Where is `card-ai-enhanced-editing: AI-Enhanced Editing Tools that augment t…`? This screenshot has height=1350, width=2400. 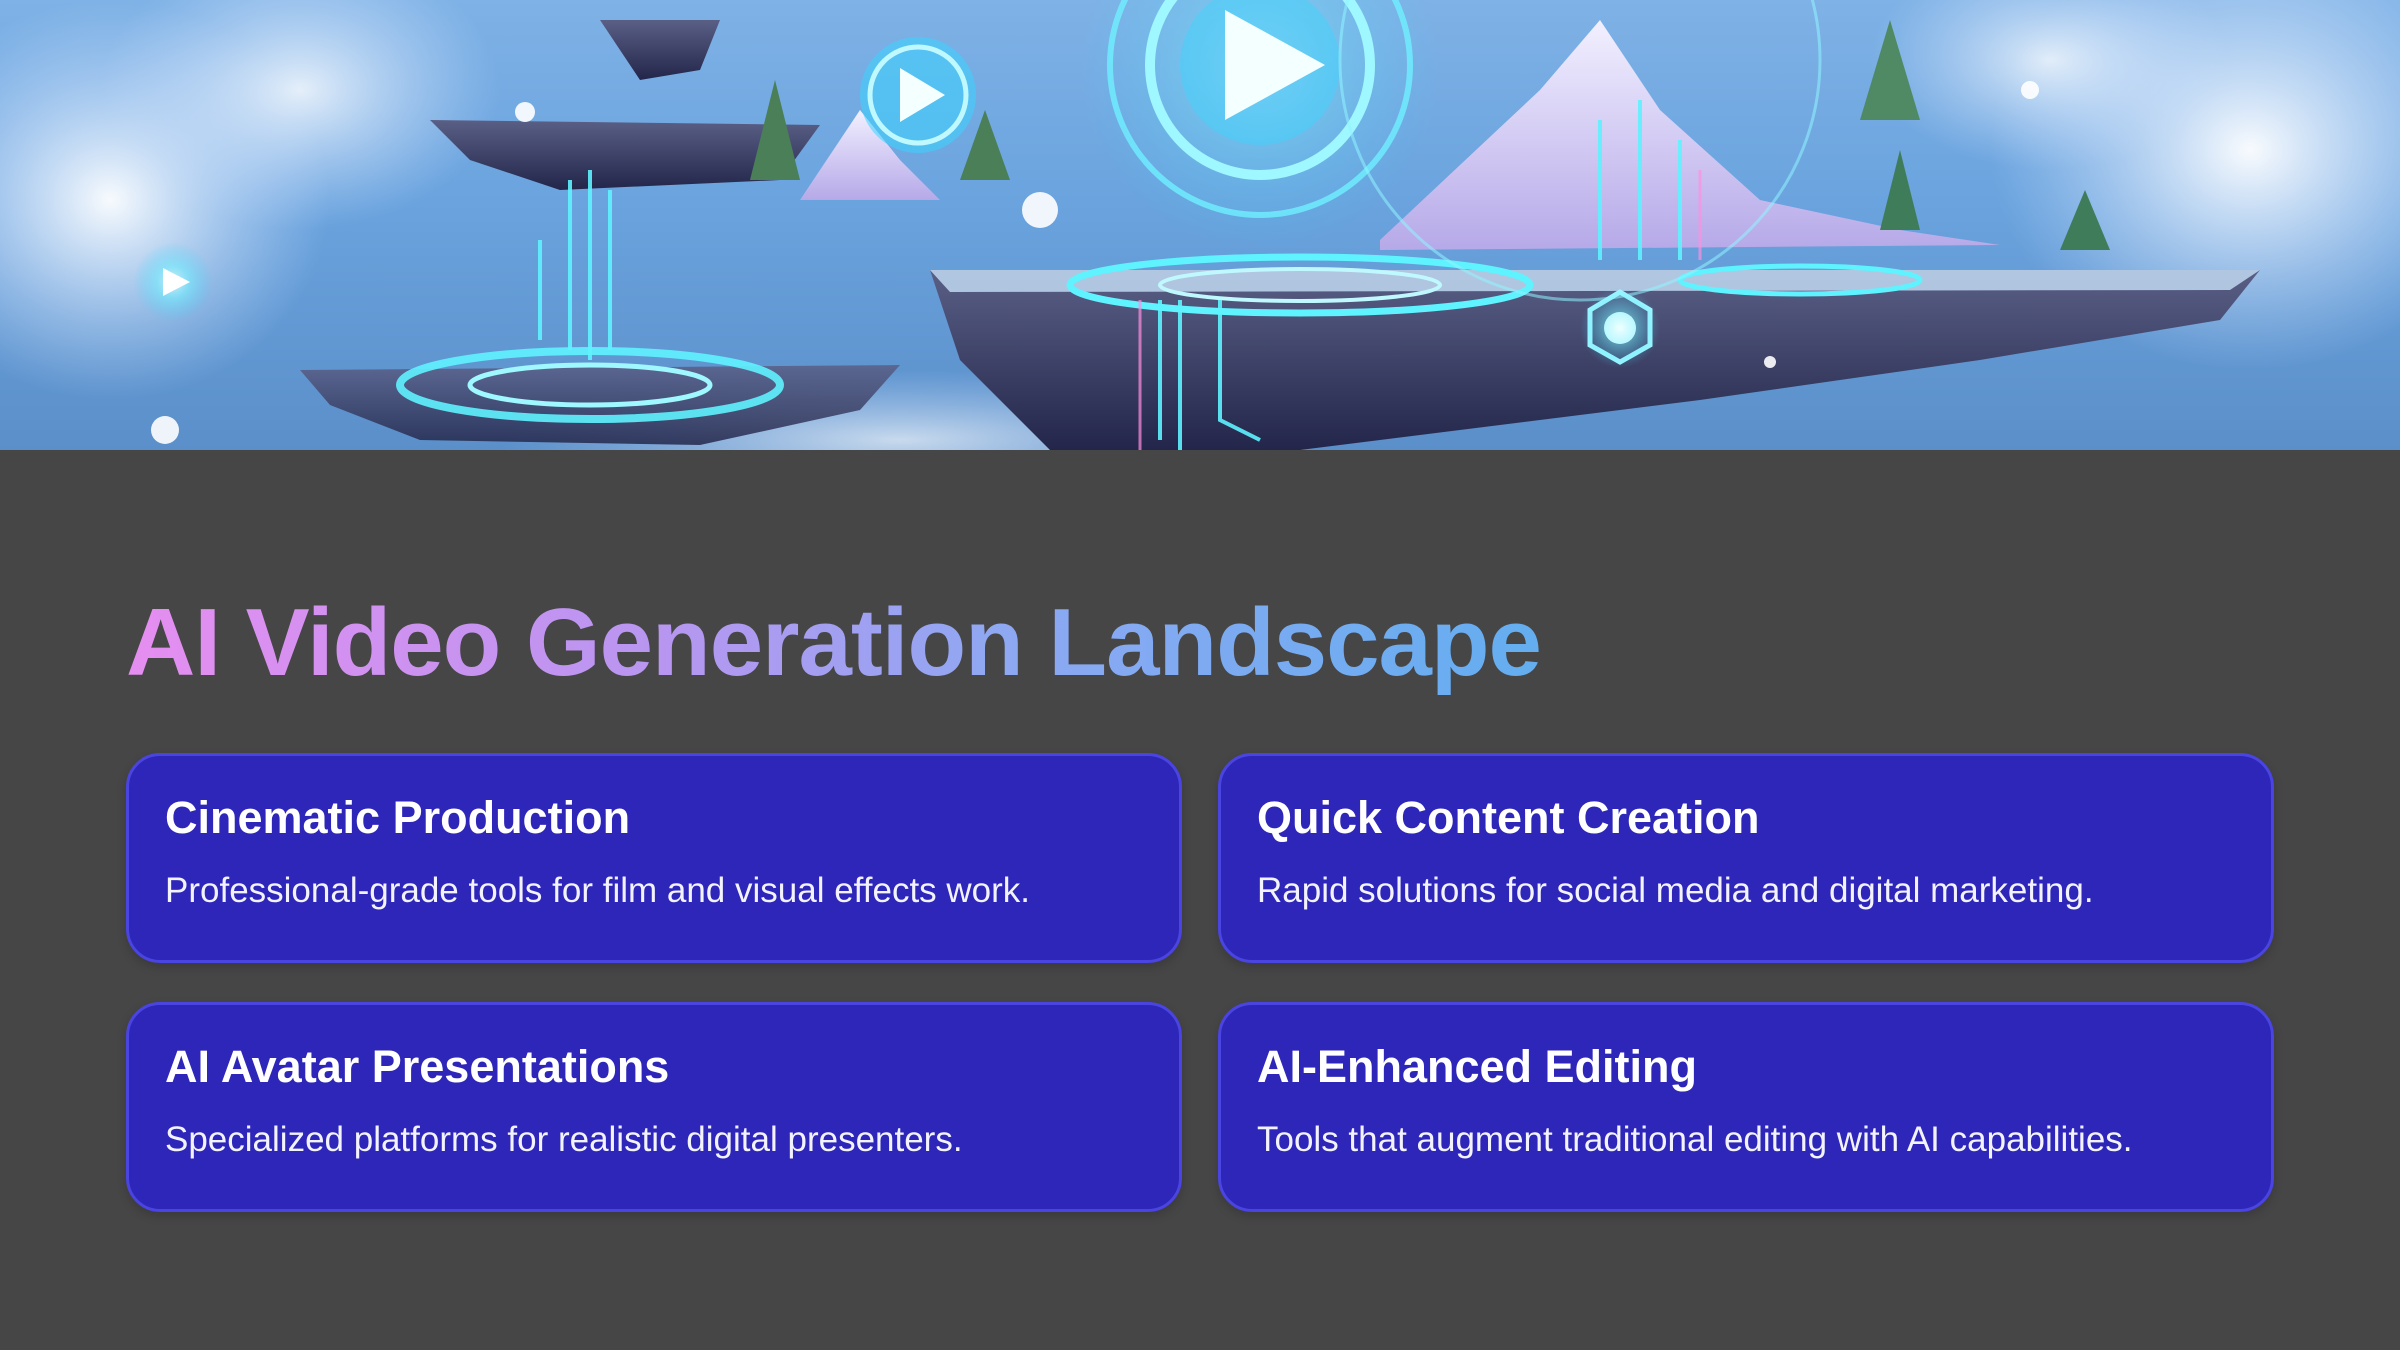 card-ai-enhanced-editing: AI-Enhanced Editing Tools that augment t… is located at coordinates (1746, 1107).